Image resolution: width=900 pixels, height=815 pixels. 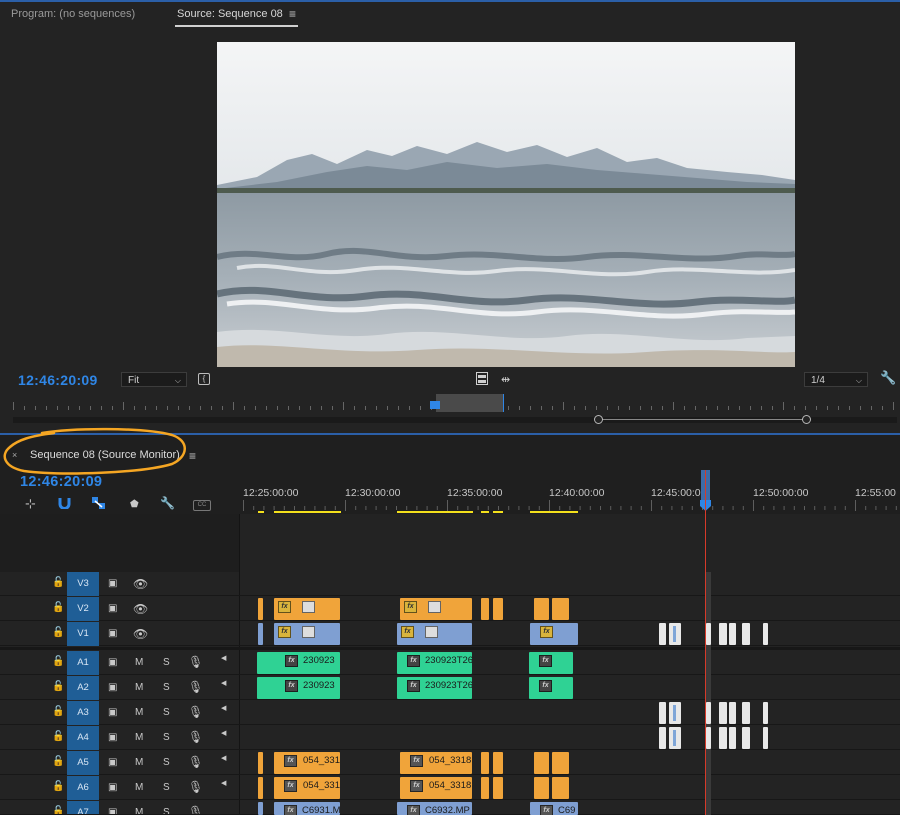 I want to click on track-label-v2: V2, so click(x=83, y=609).